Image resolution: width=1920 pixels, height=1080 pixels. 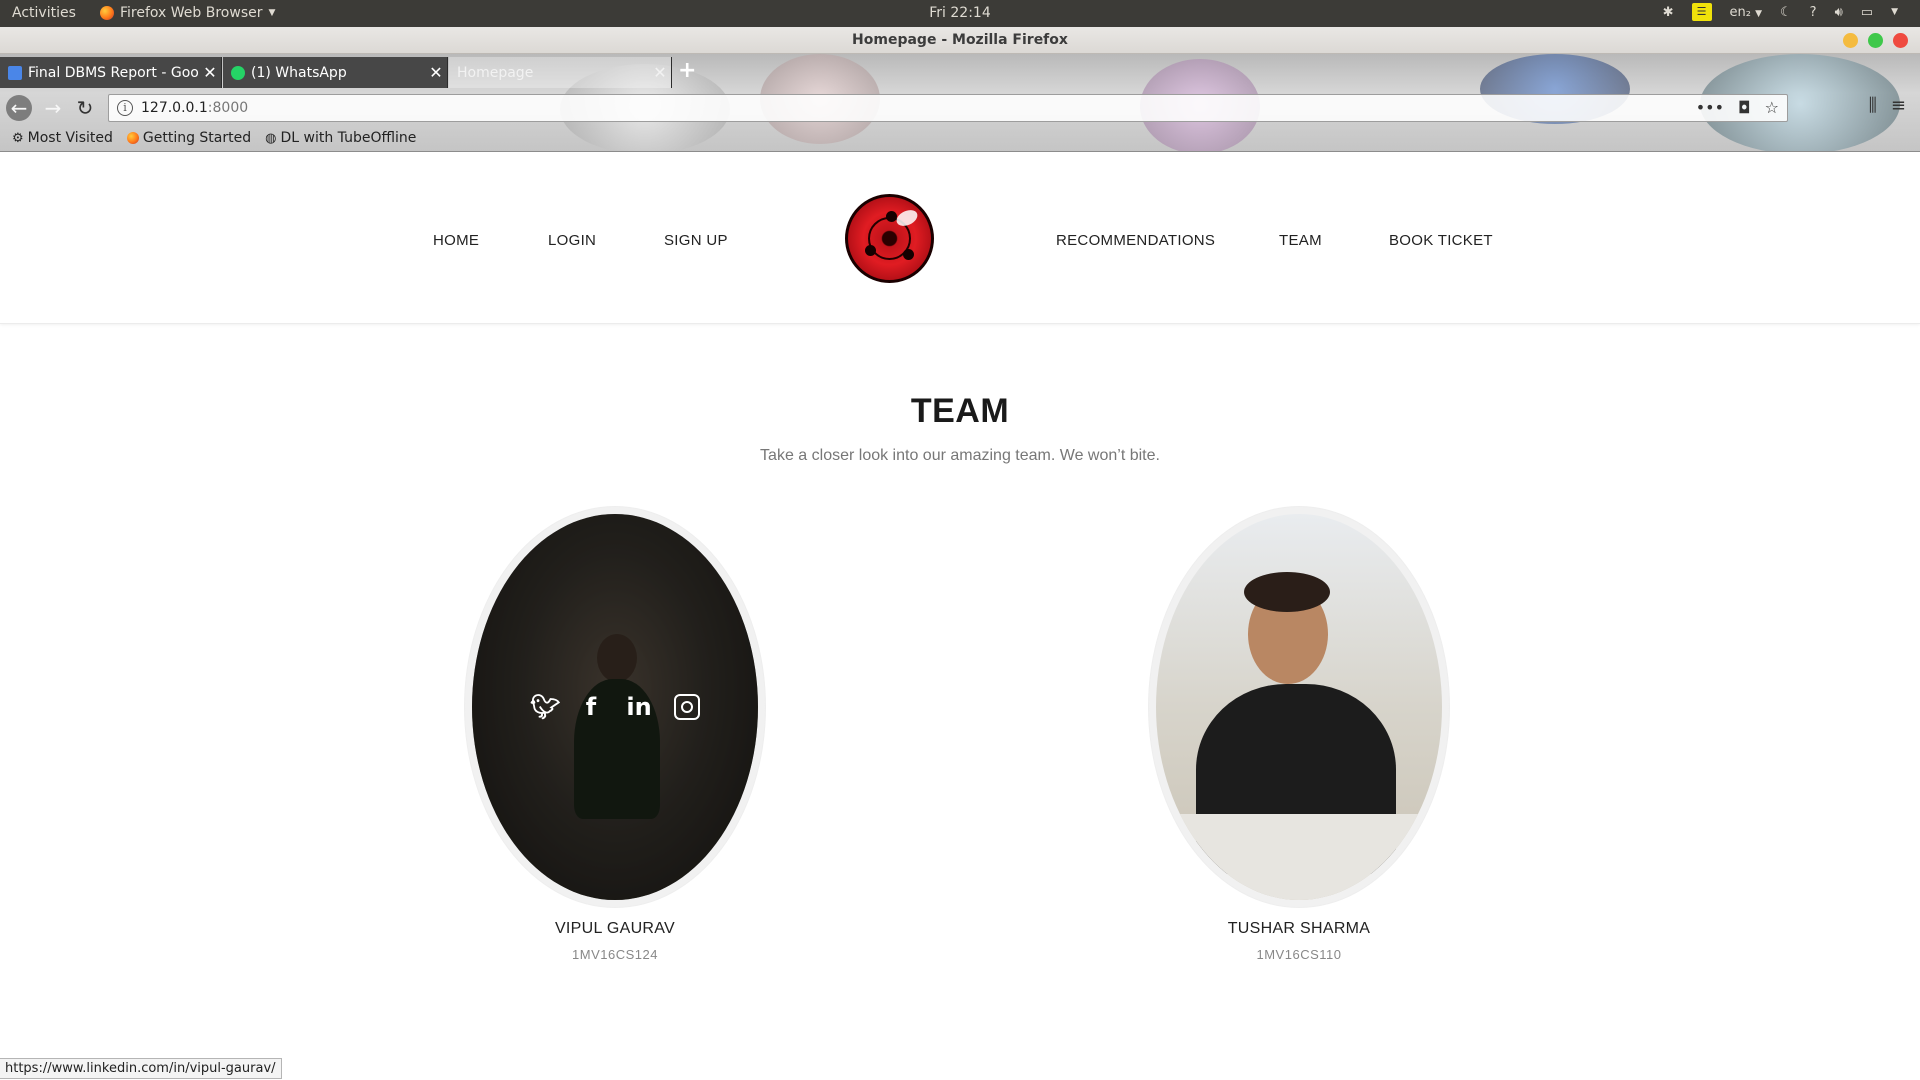 What do you see at coordinates (271, 138) in the screenshot?
I see `globe-icon: ◍` at bounding box center [271, 138].